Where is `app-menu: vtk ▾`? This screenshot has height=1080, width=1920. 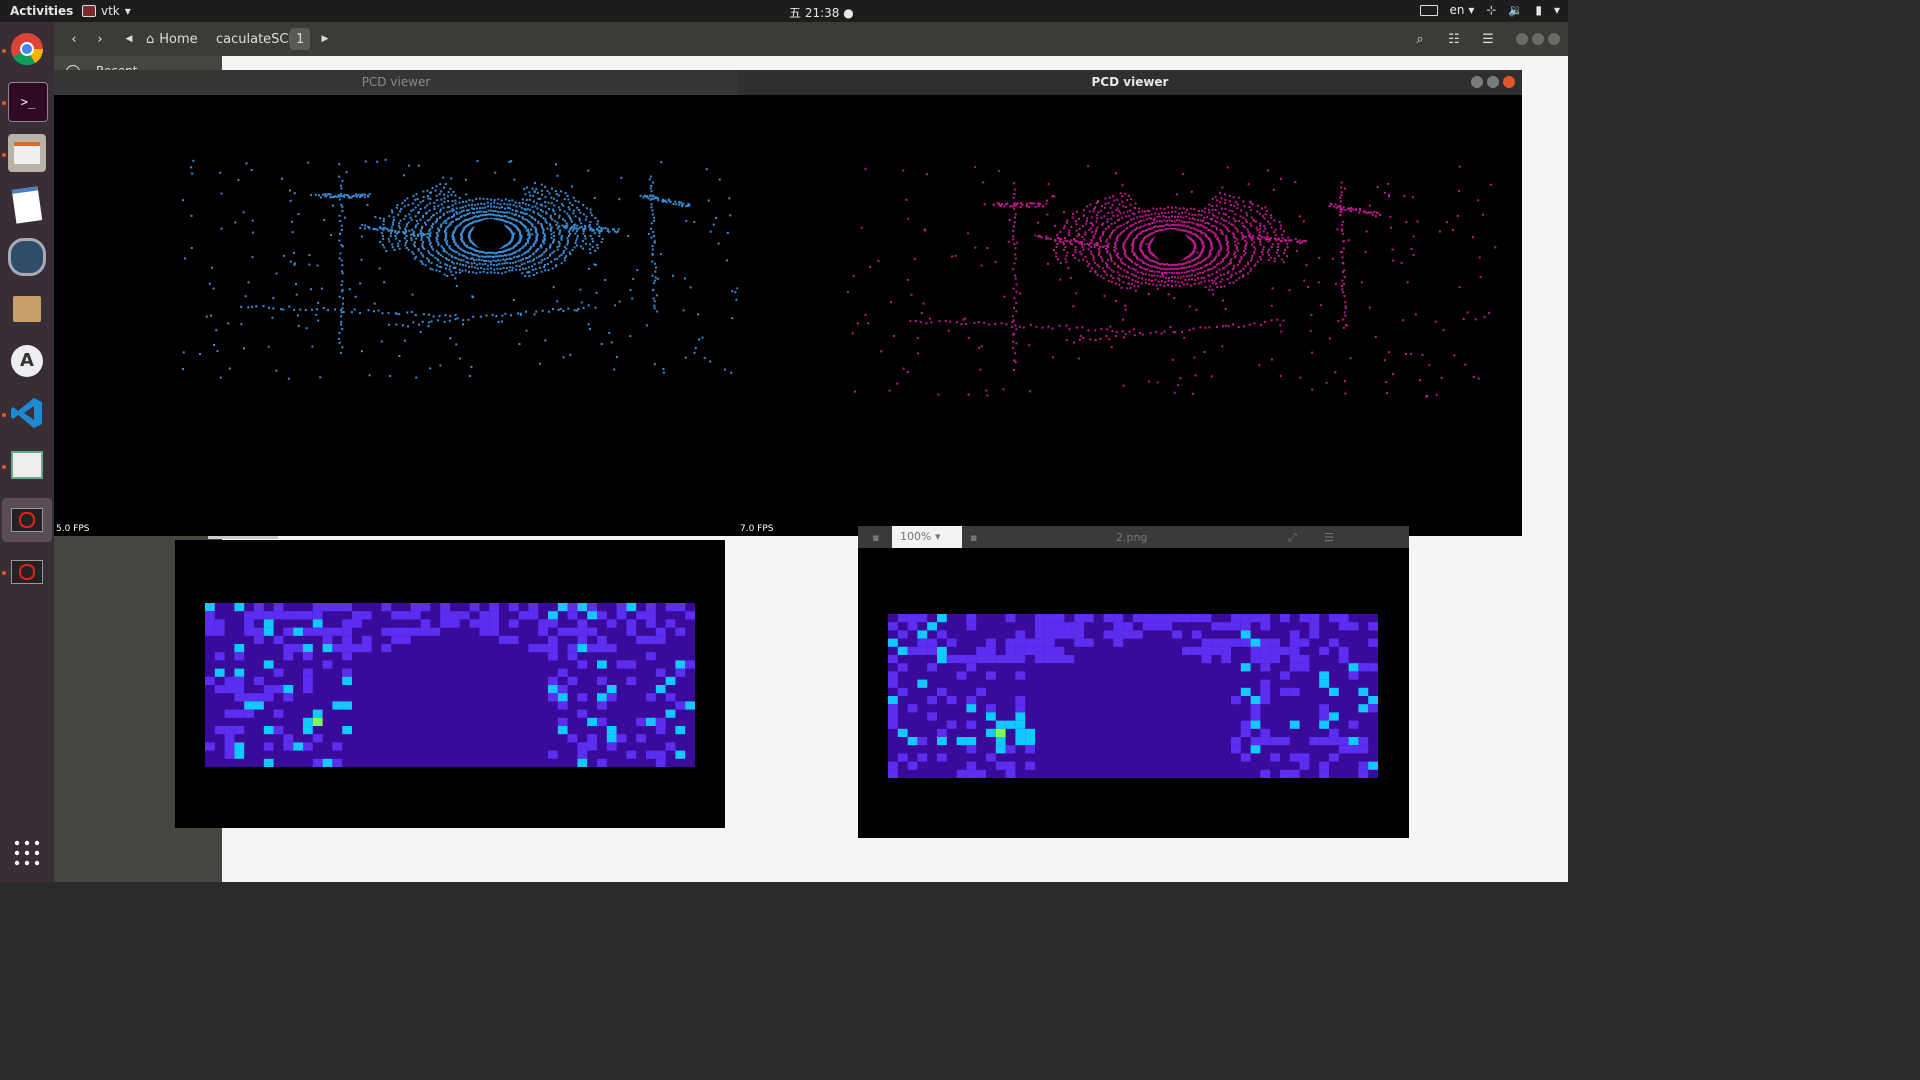
app-menu: vtk ▾ is located at coordinates (106, 11).